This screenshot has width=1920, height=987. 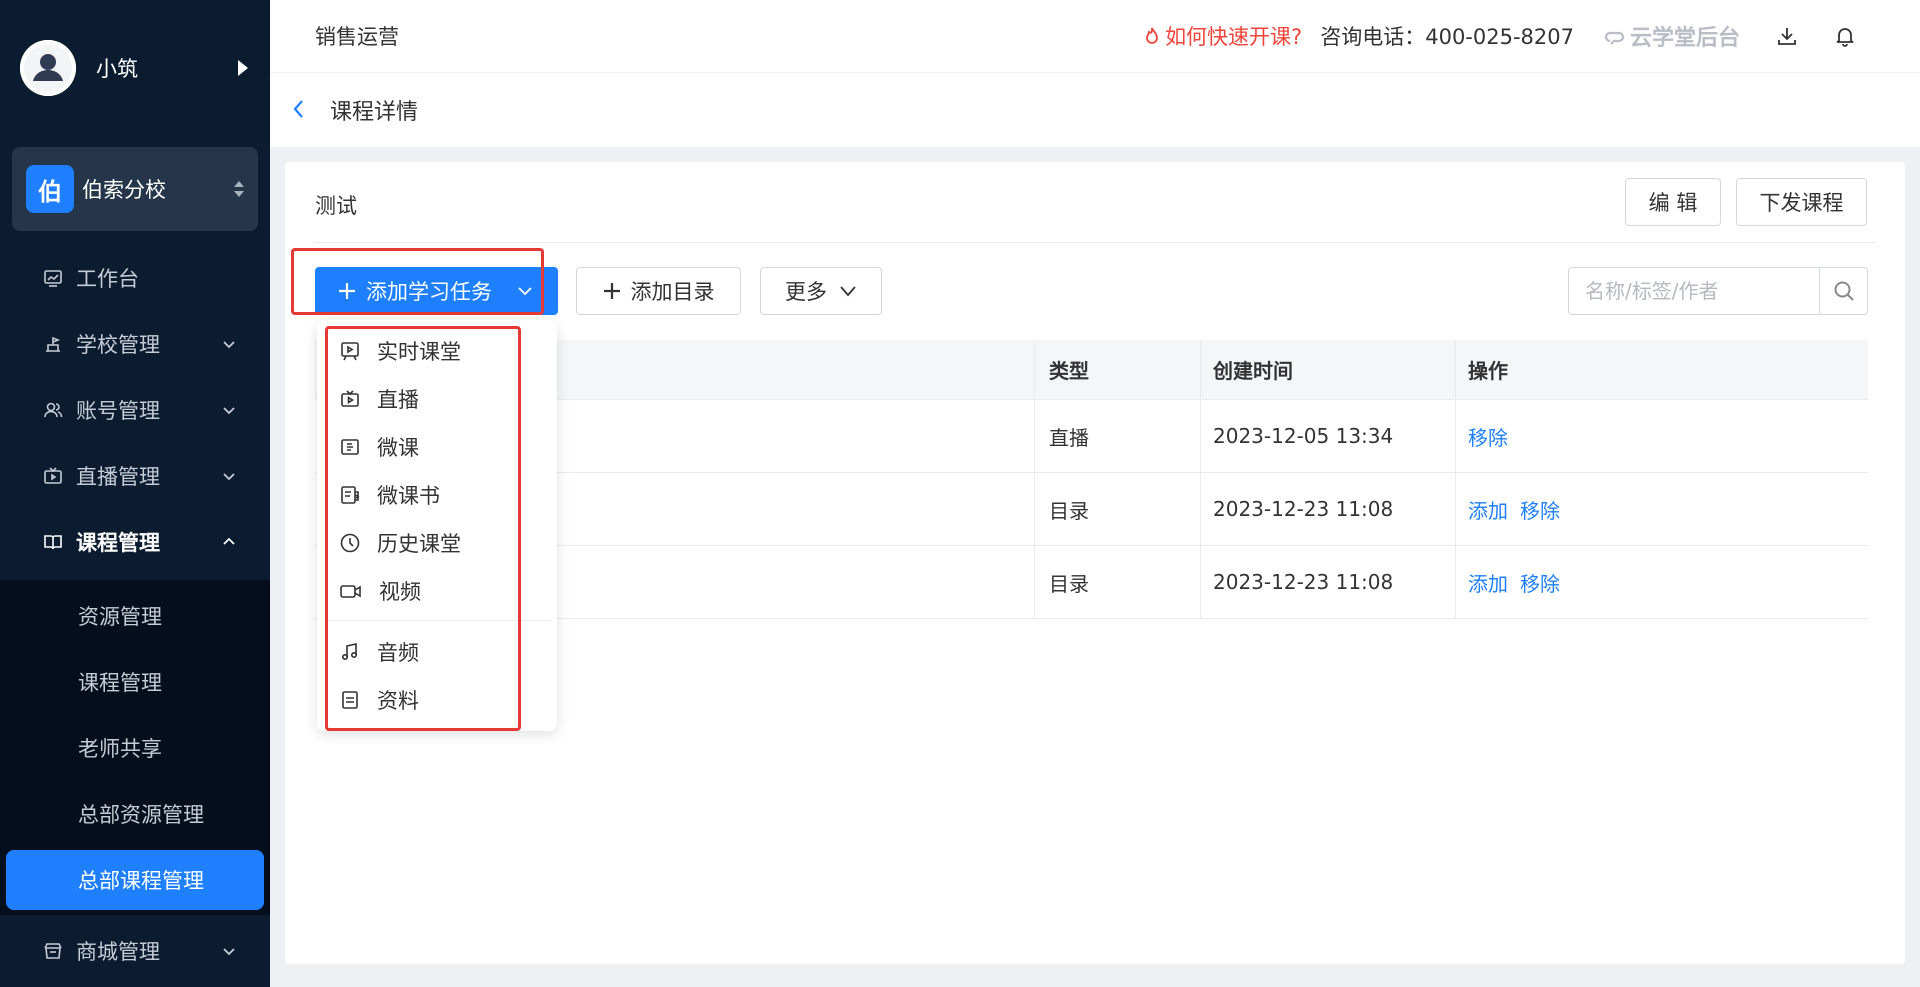 I want to click on help-link: 如何快速开课?, so click(x=1222, y=36).